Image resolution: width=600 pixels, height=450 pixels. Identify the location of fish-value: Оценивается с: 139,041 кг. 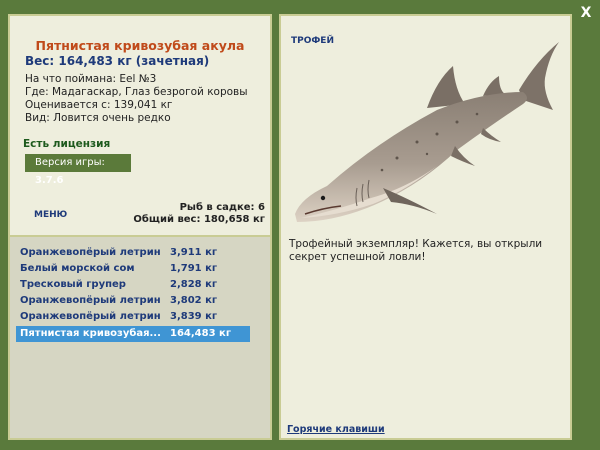
(99, 105).